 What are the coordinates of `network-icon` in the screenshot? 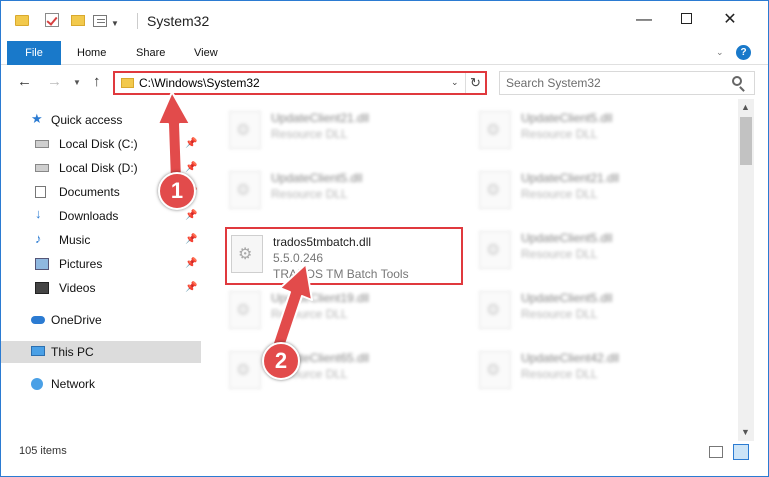 It's located at (37, 384).